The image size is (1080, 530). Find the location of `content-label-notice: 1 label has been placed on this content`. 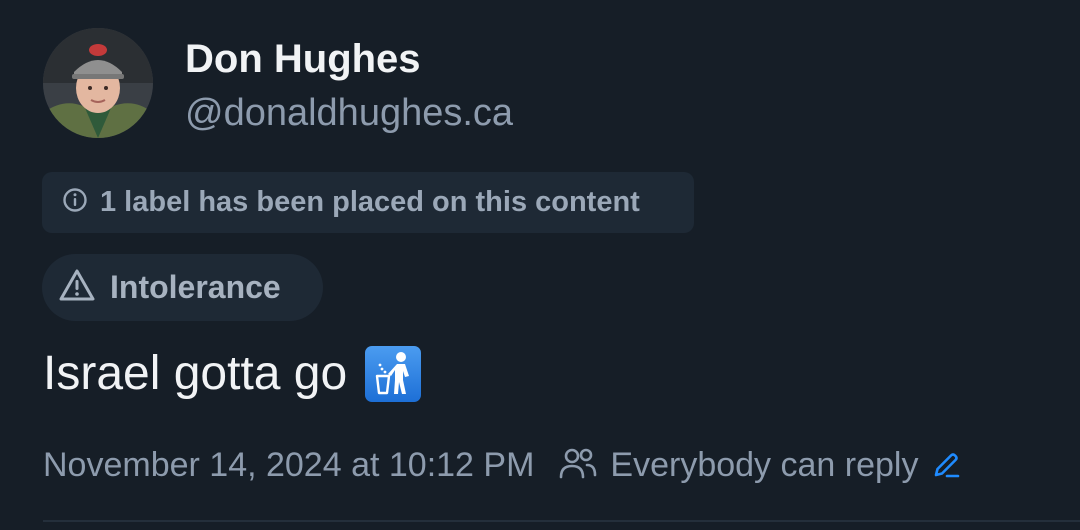

content-label-notice: 1 label has been placed on this content is located at coordinates (368, 202).